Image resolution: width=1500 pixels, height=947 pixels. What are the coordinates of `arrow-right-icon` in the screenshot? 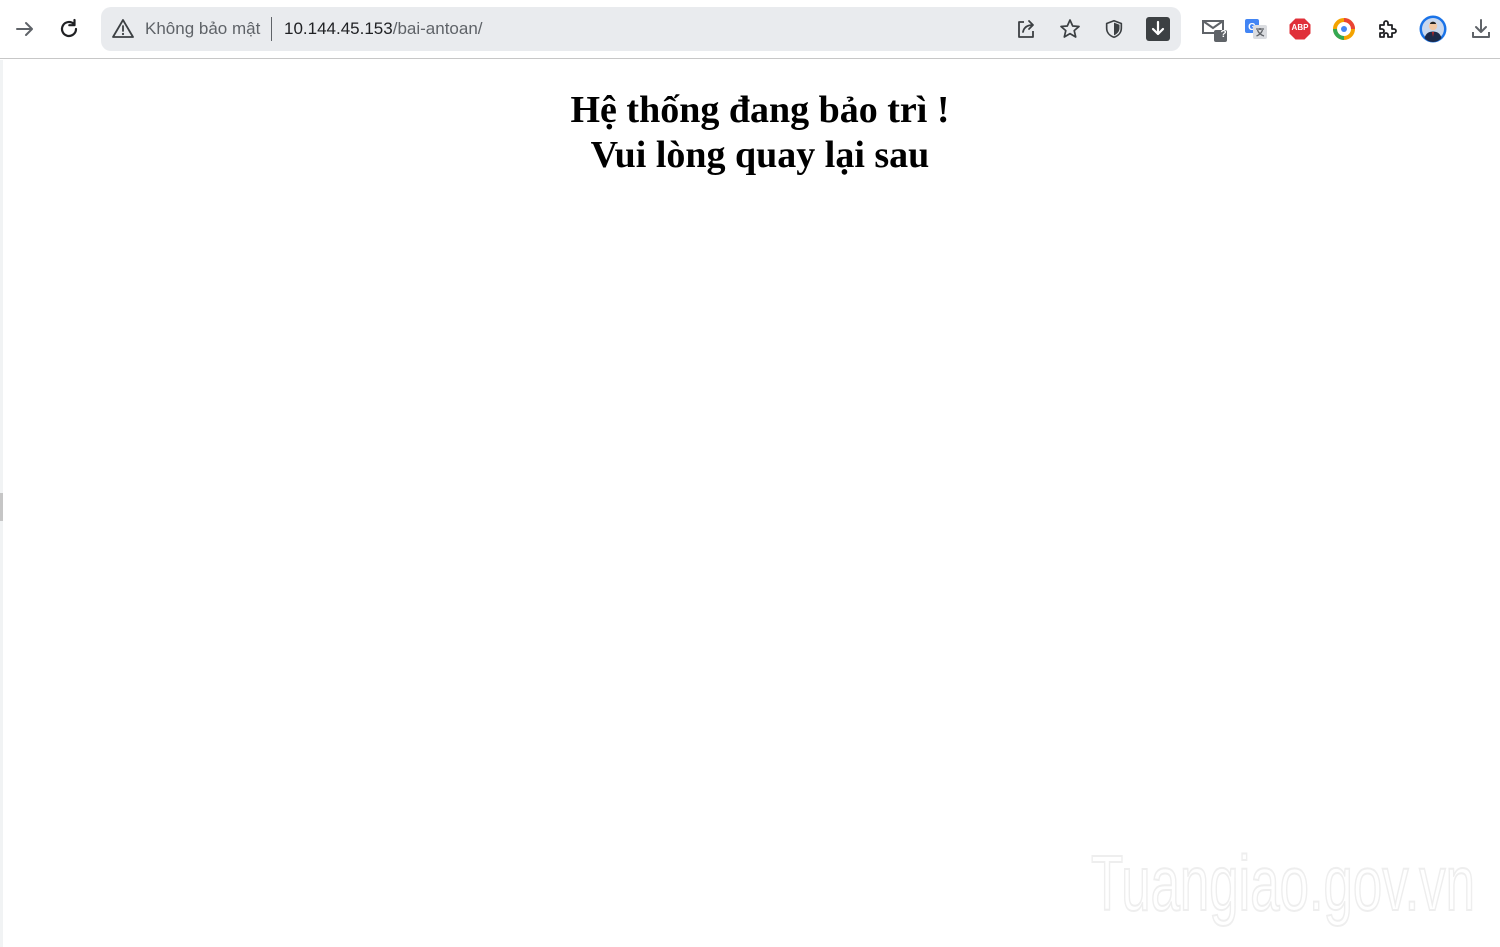 It's located at (24, 29).